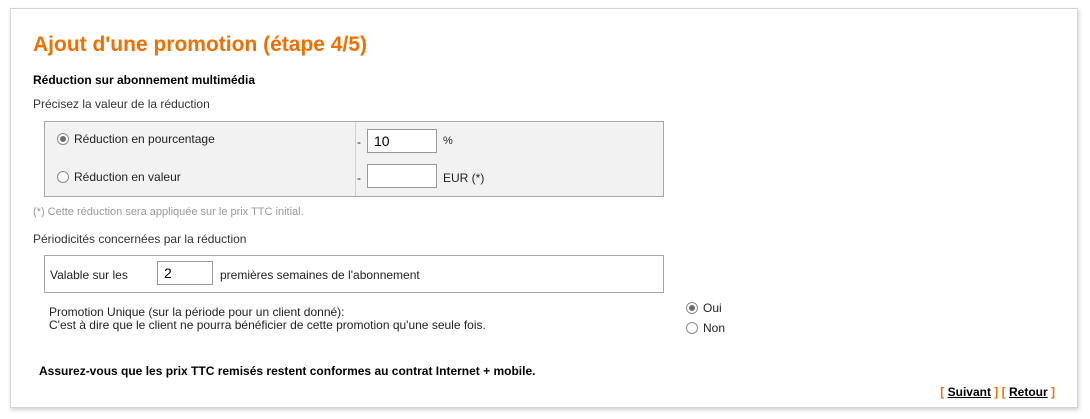 The width and height of the screenshot is (1090, 419). I want to click on periodicity-prefix: Valable sur les, so click(89, 275).